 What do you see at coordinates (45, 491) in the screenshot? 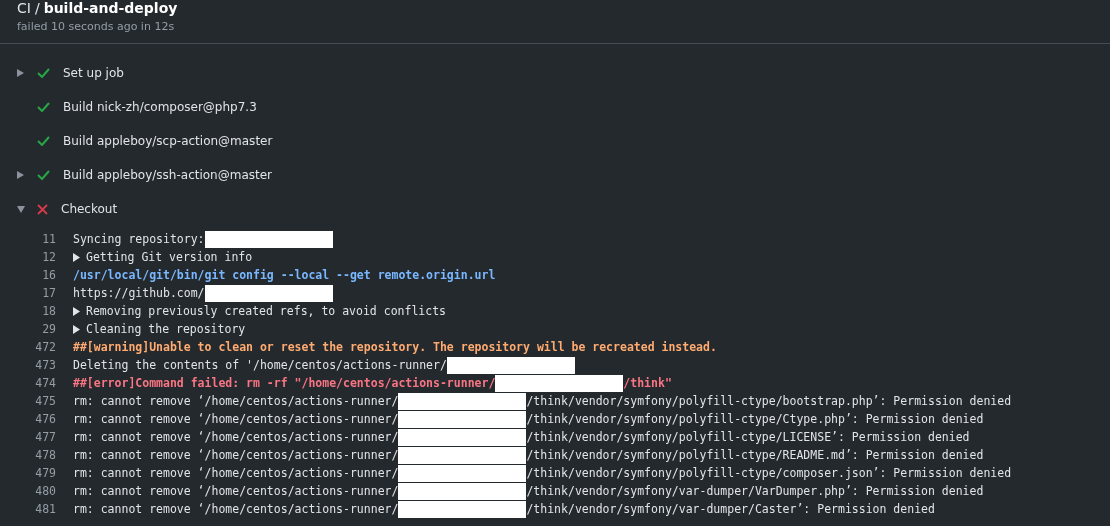
I see `line-number: 480` at bounding box center [45, 491].